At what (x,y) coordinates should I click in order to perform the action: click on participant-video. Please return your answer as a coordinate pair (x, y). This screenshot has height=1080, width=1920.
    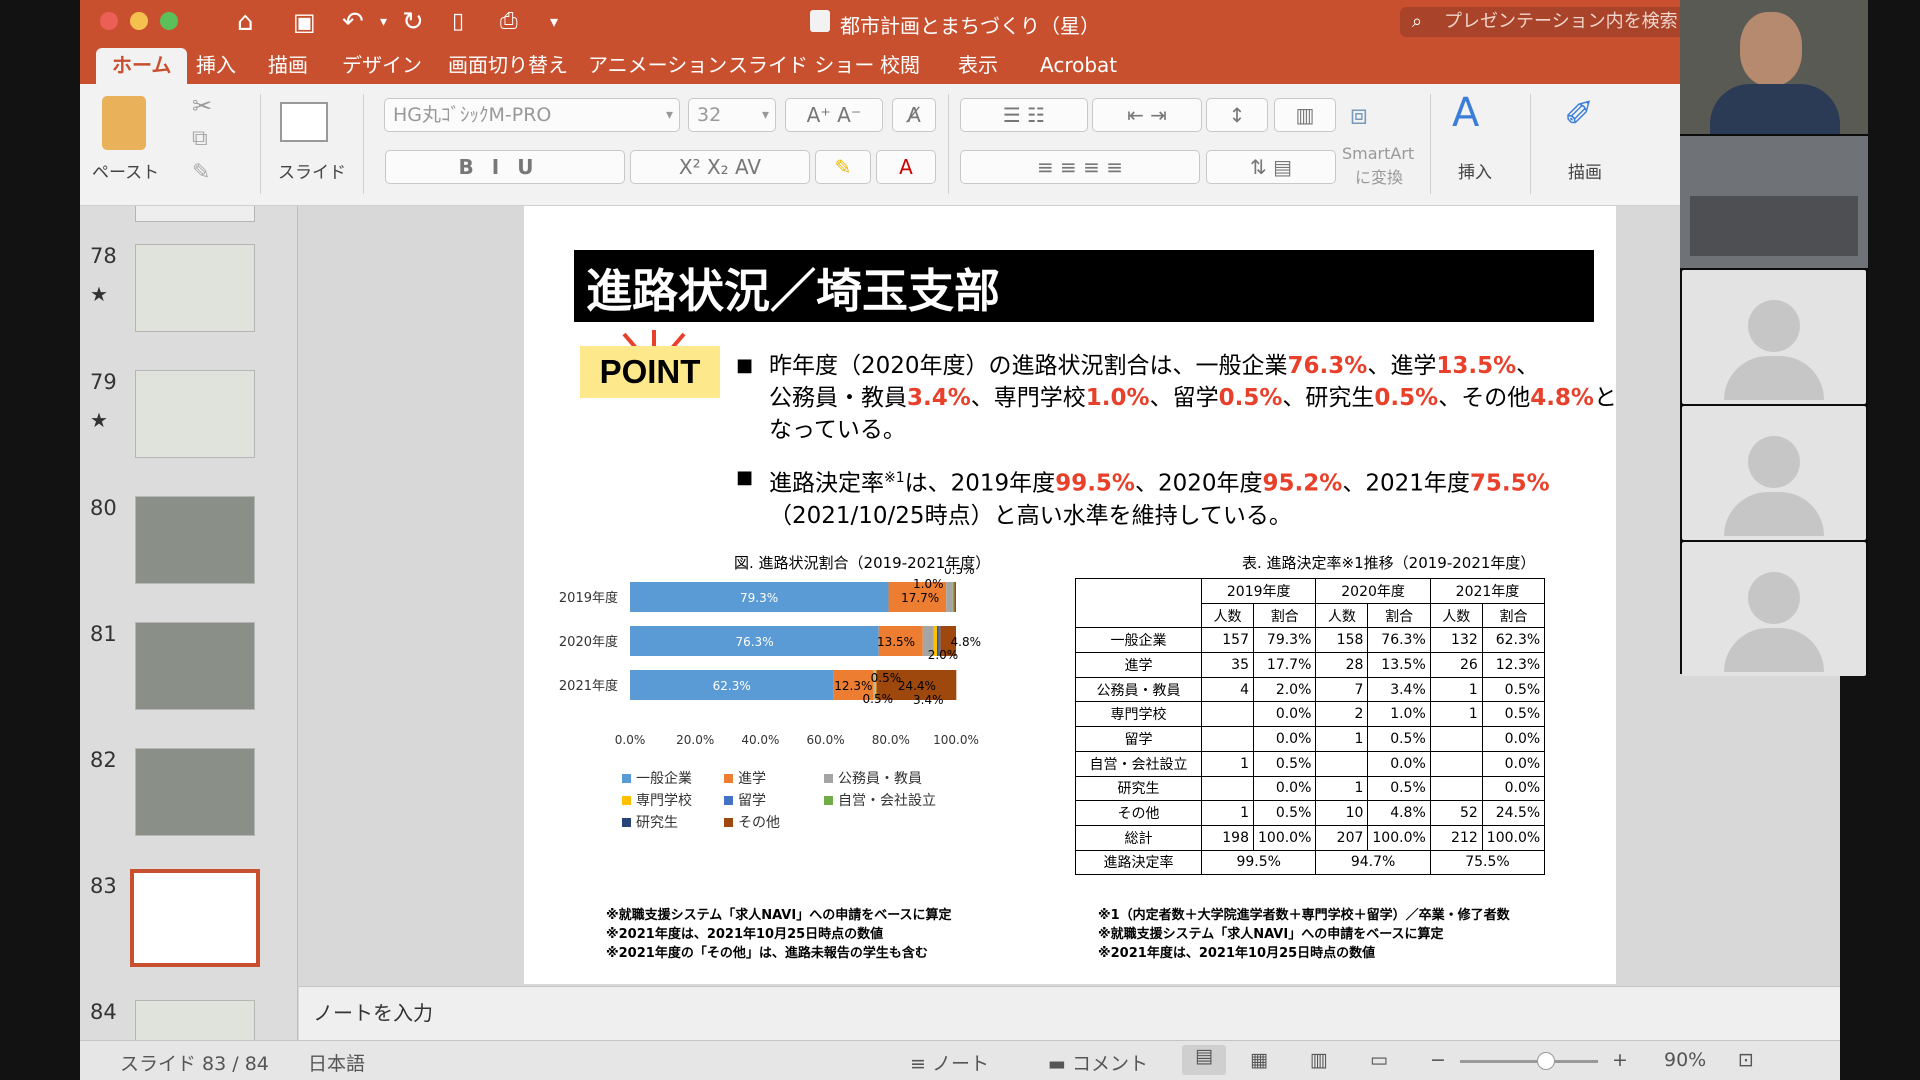
    Looking at the image, I should click on (1774, 67).